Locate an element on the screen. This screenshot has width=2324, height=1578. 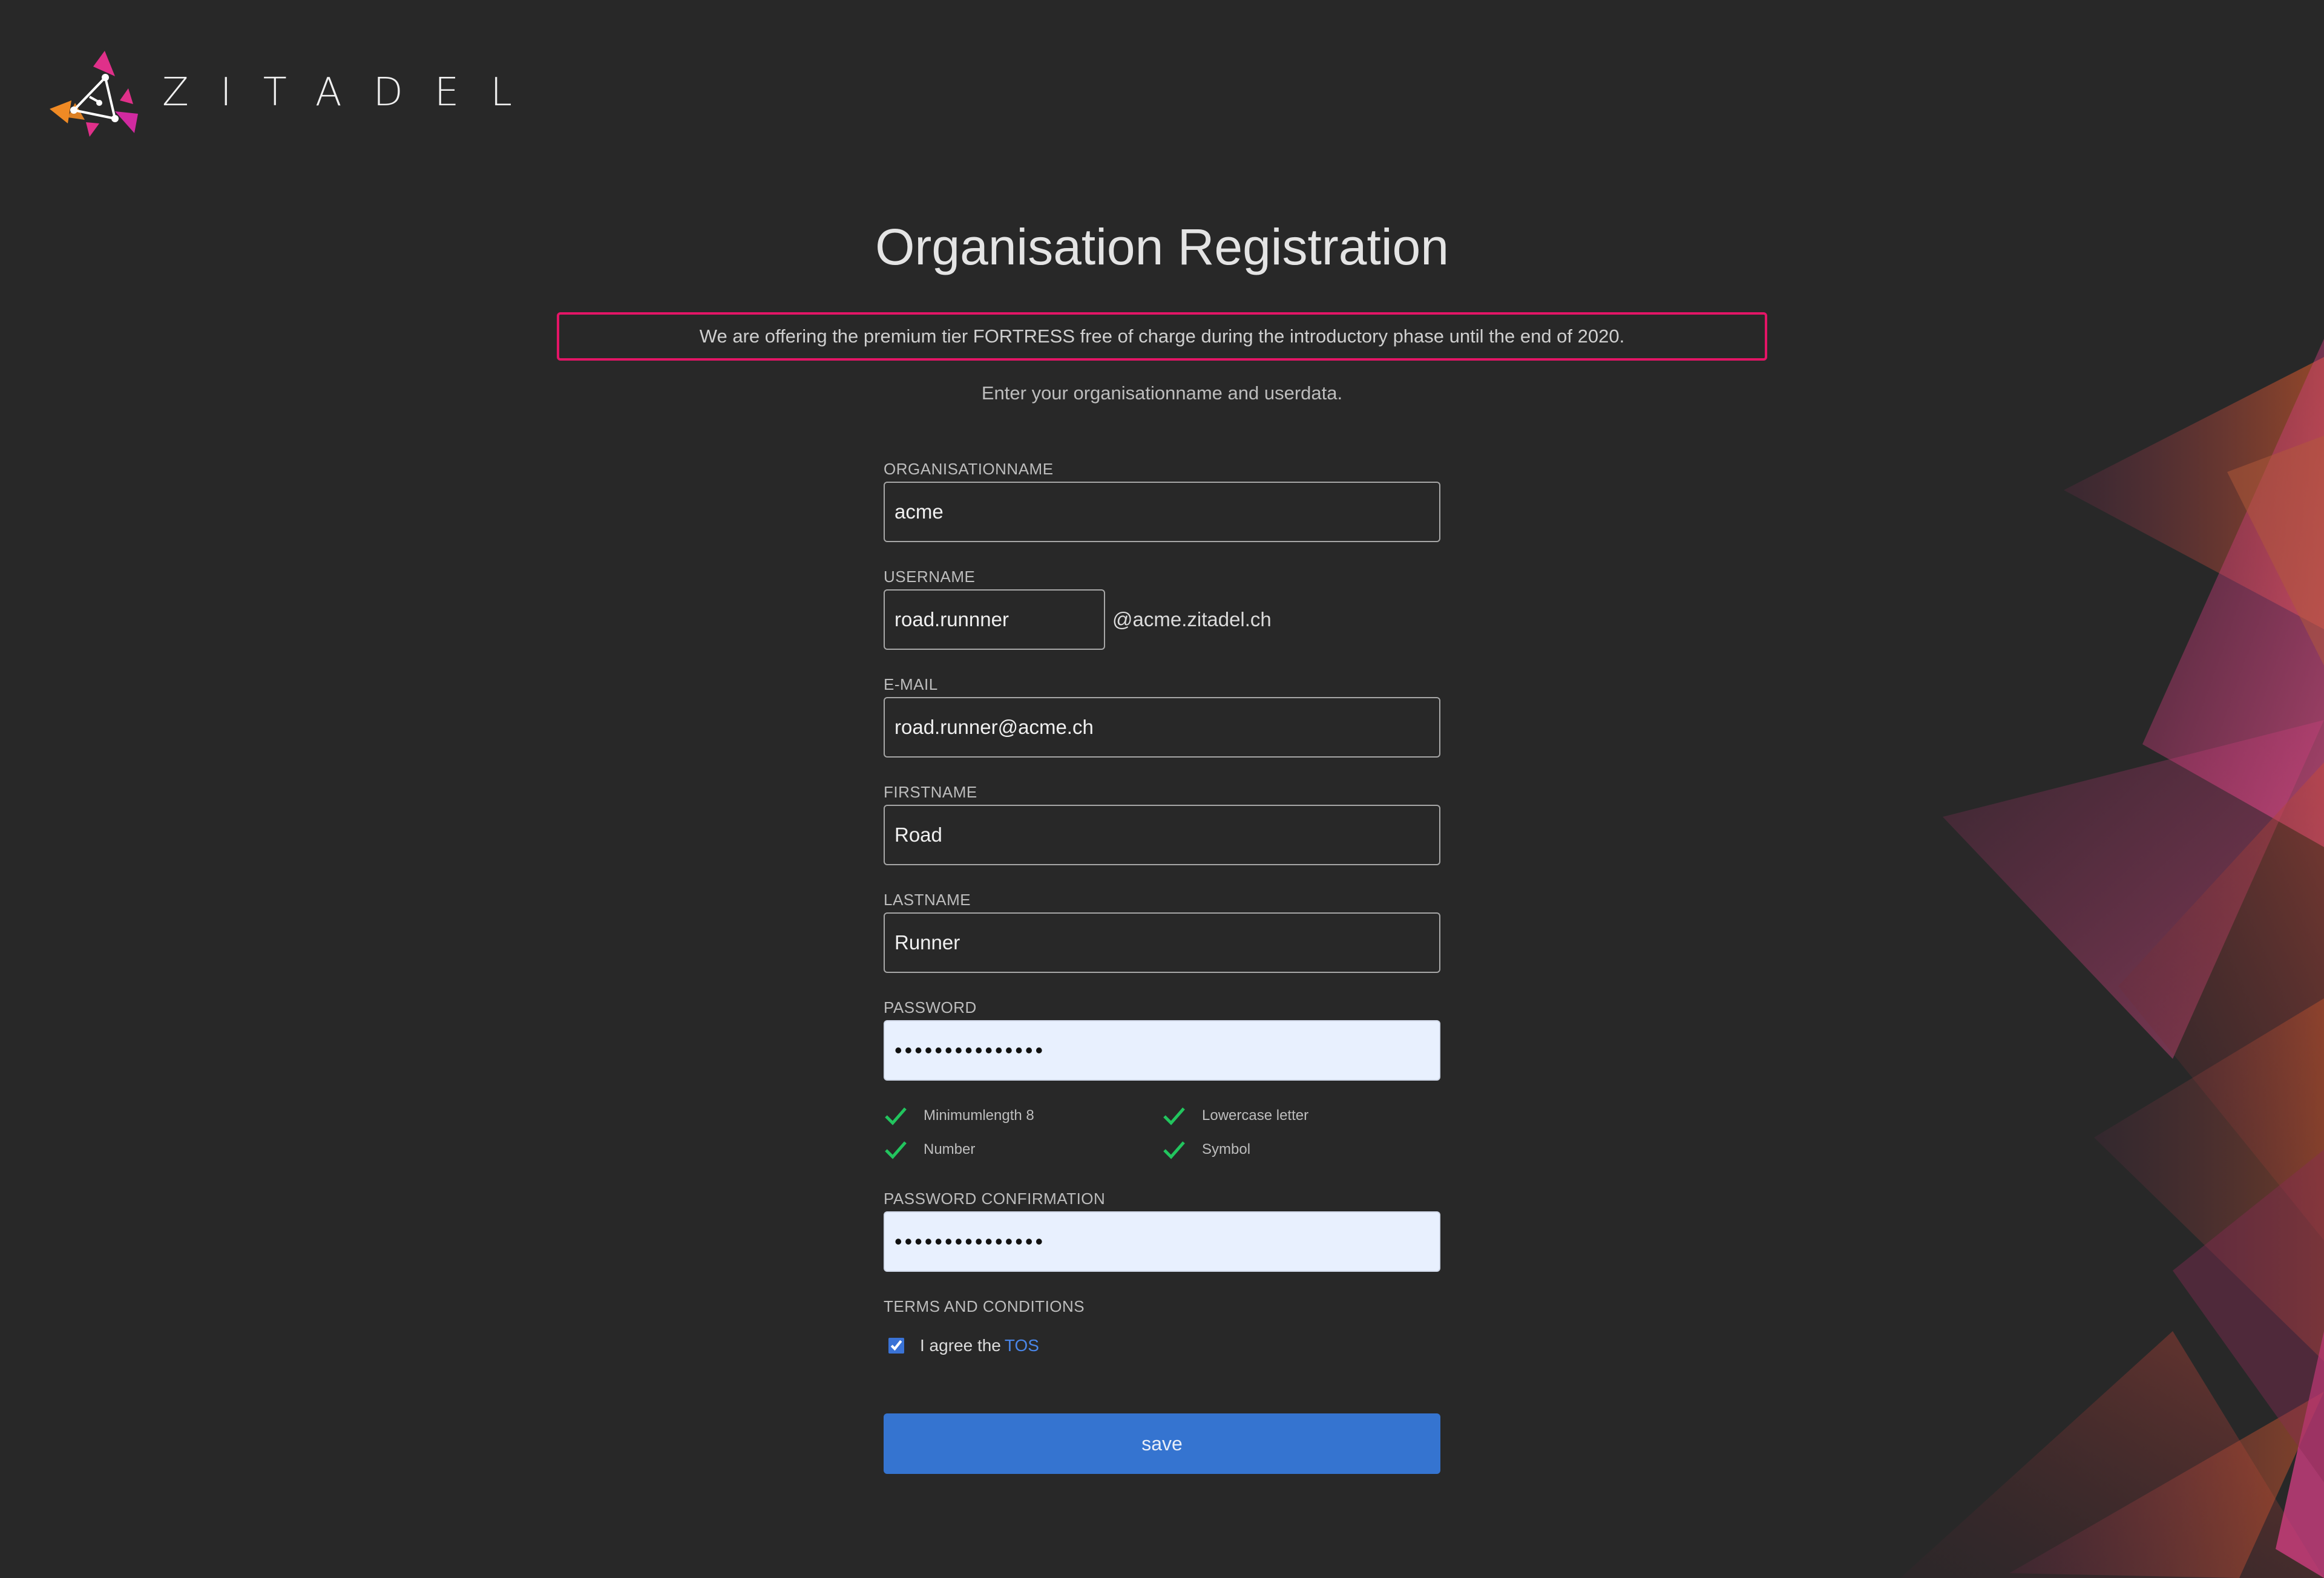
firstname-input is located at coordinates (1162, 835).